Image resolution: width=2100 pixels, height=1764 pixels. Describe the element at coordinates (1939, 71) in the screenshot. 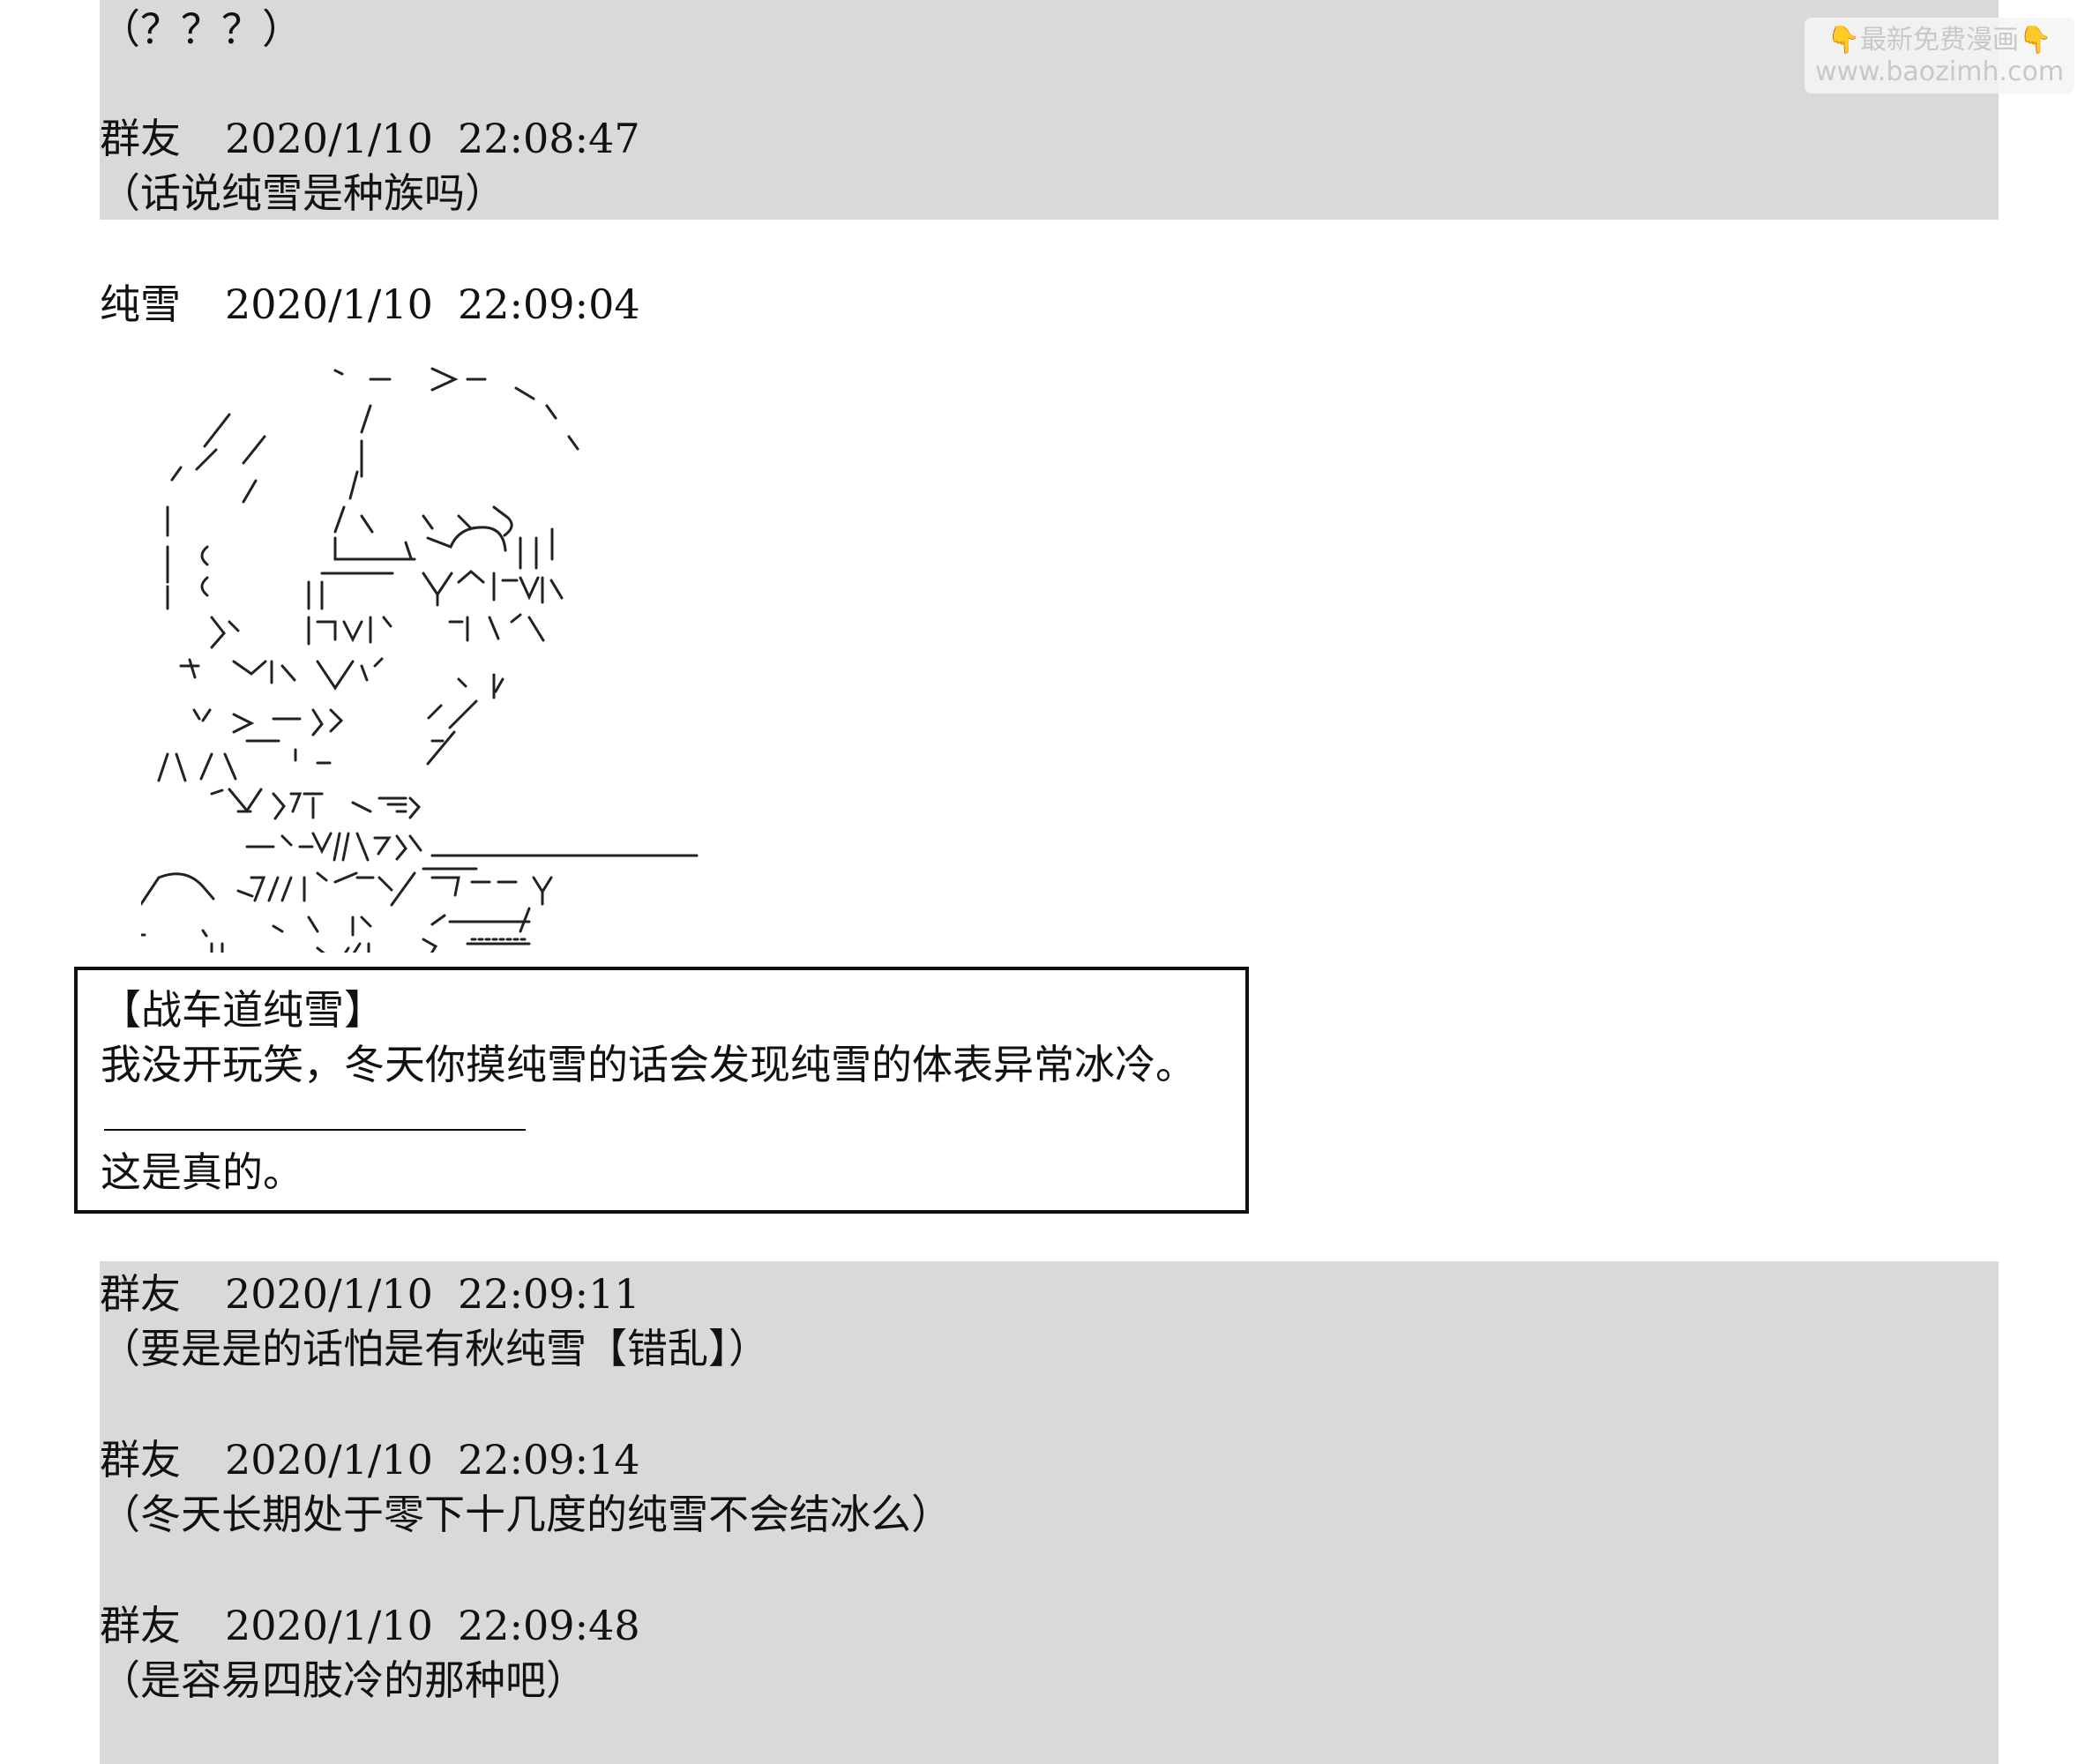

I see `watermark-url: www.baozimh.com` at that location.